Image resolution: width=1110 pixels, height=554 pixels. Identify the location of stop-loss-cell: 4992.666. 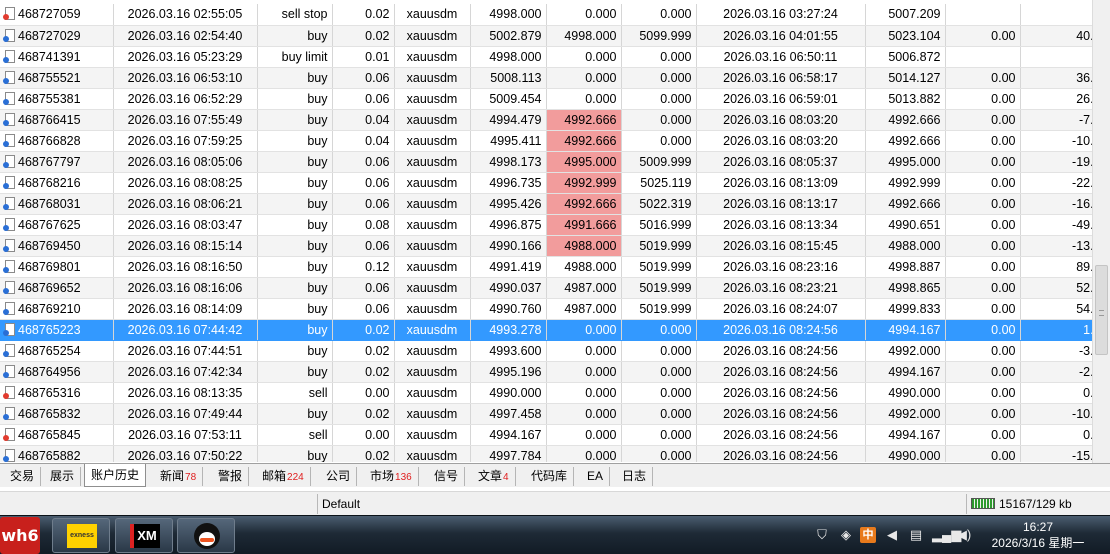
(584, 141).